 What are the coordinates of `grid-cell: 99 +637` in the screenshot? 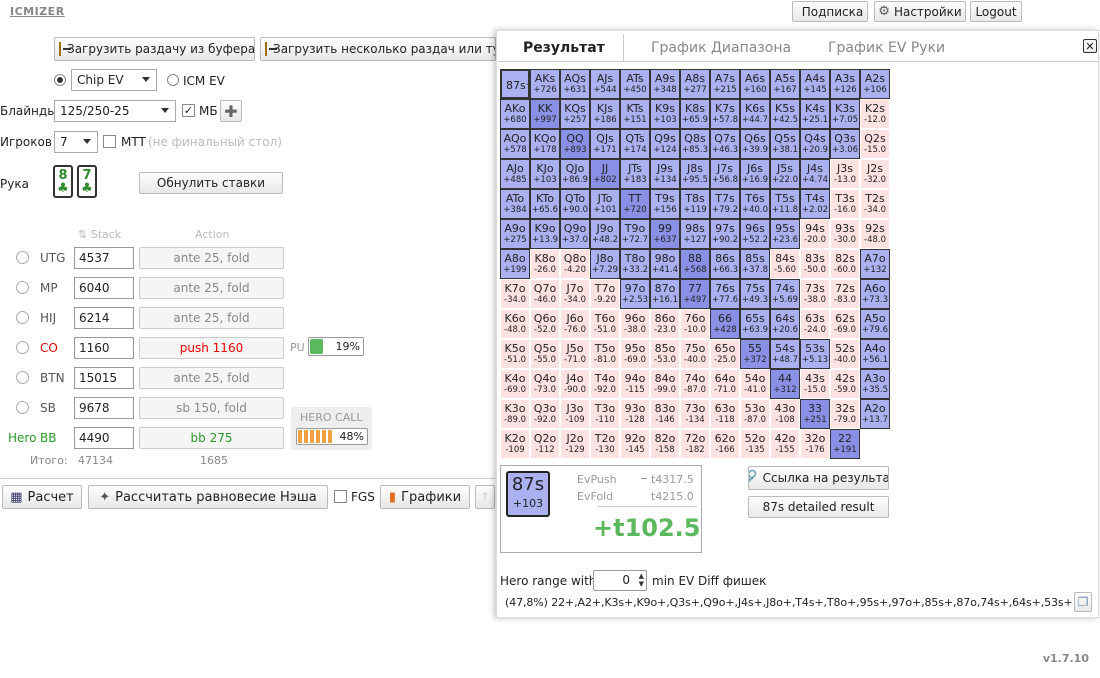 It's located at (665, 234).